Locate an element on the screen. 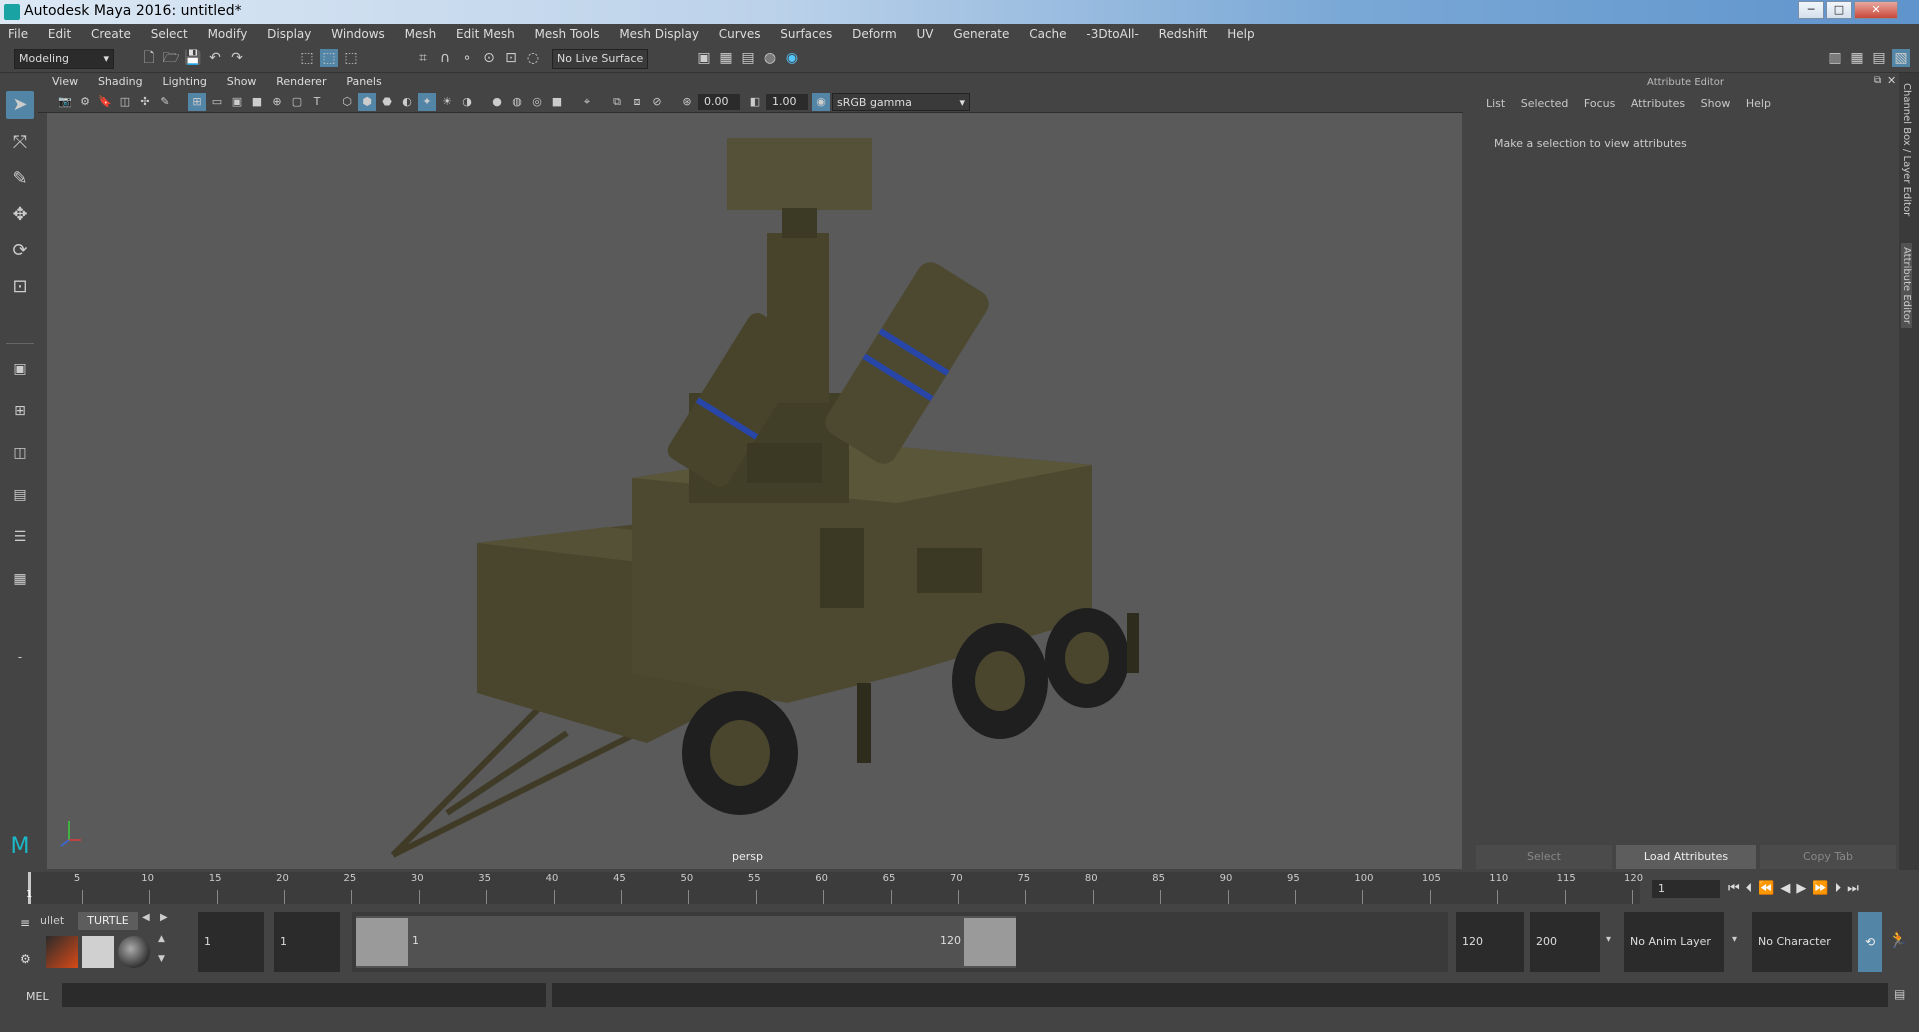 This screenshot has width=1919, height=1032. vp-menu-renderer: Renderer is located at coordinates (301, 82).